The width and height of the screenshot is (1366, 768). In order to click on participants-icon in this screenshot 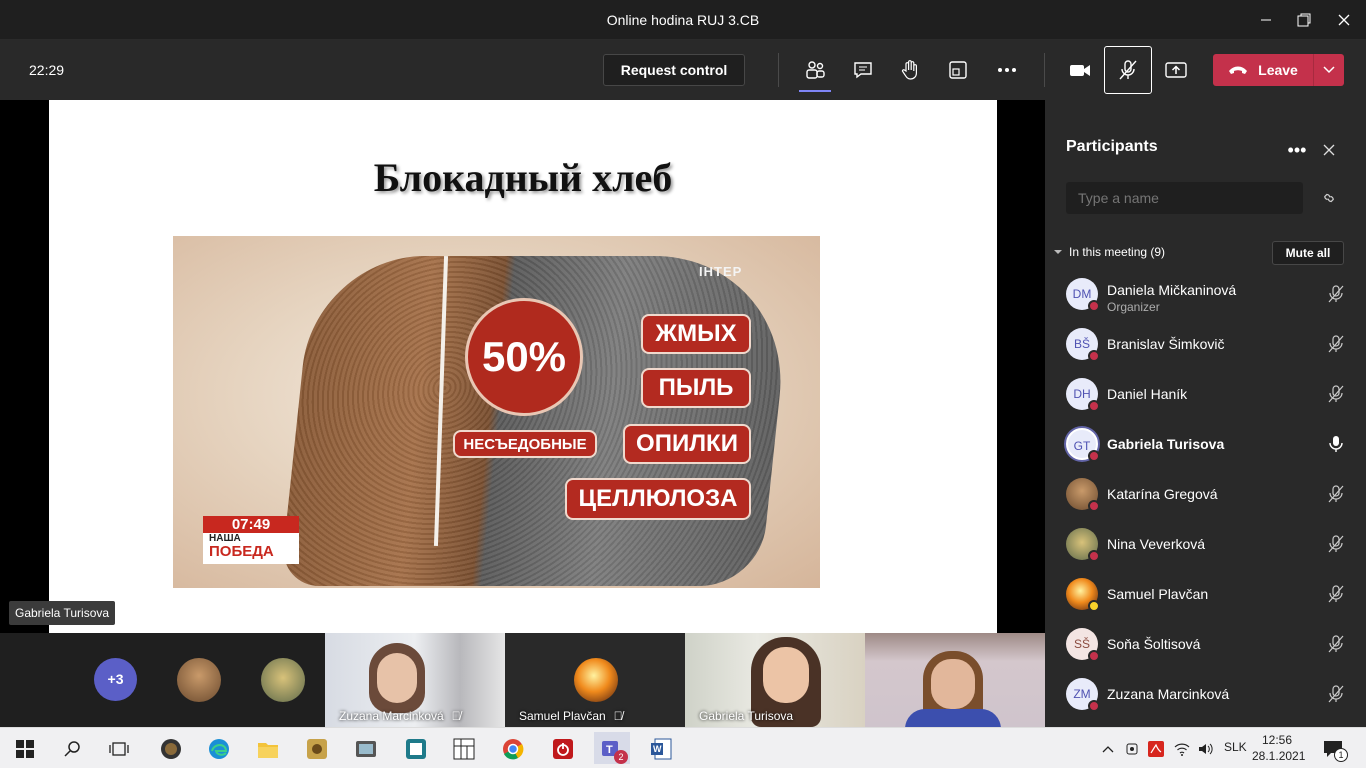, I will do `click(815, 73)`.